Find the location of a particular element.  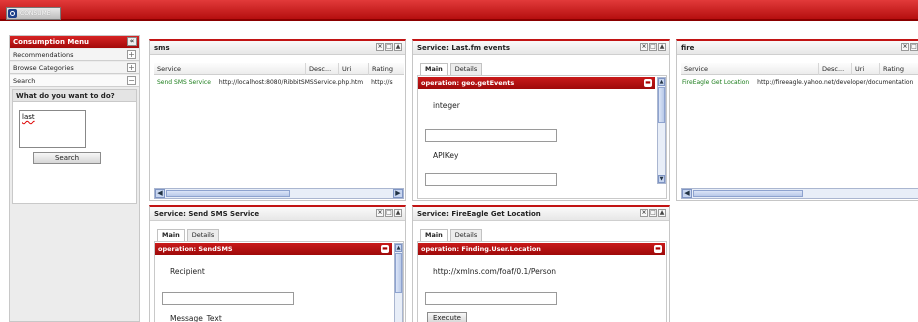

menu-item-search: Search − is located at coordinates (74, 81).